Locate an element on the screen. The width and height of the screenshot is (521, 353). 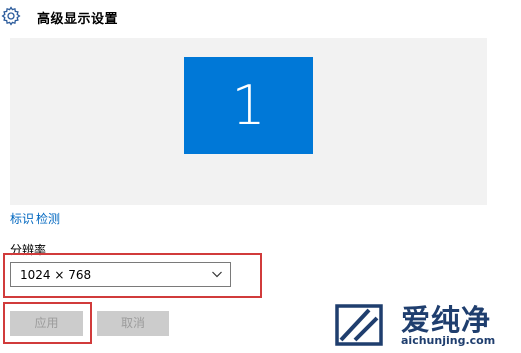
identify-link: 标识 is located at coordinates (22, 218).